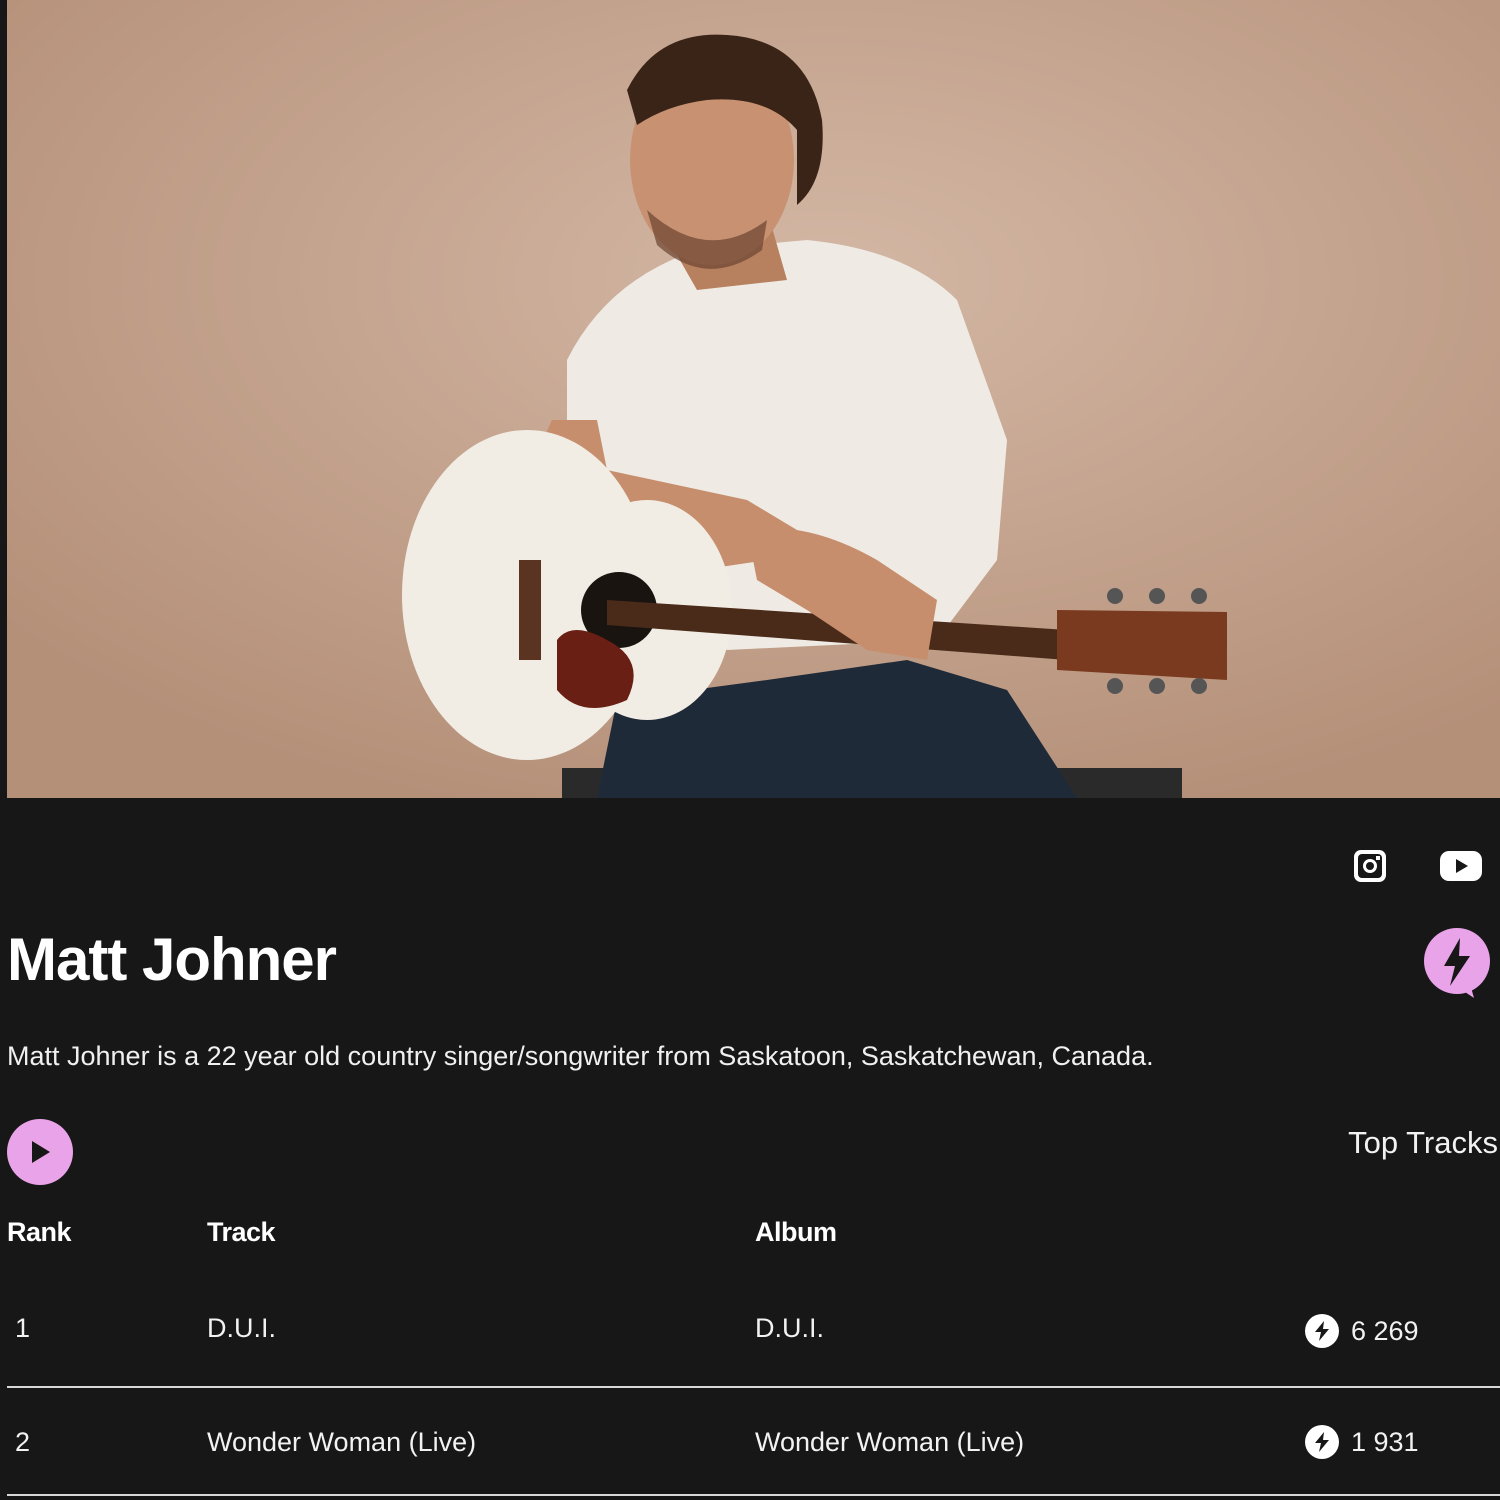 The image size is (1500, 1500). I want to click on track-plays: 6 269, so click(1362, 1331).